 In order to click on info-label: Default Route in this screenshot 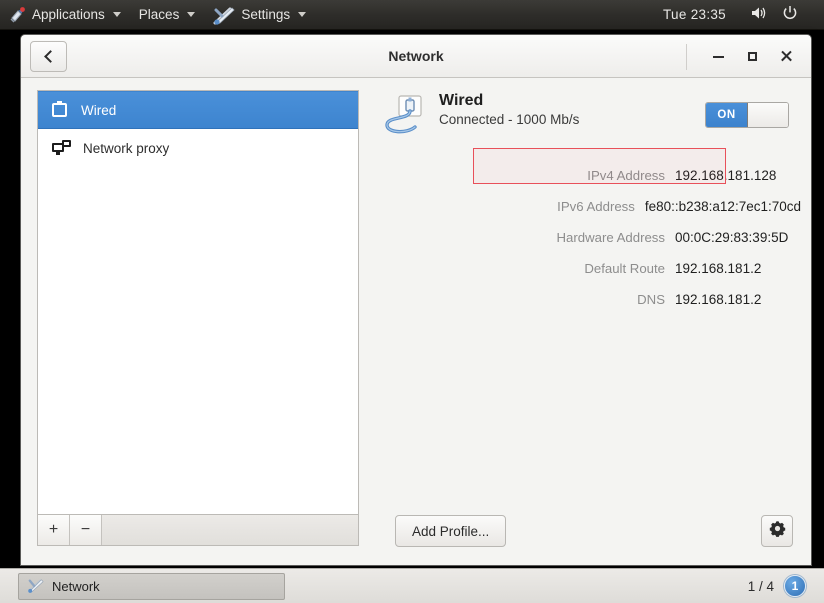, I will do `click(624, 268)`.